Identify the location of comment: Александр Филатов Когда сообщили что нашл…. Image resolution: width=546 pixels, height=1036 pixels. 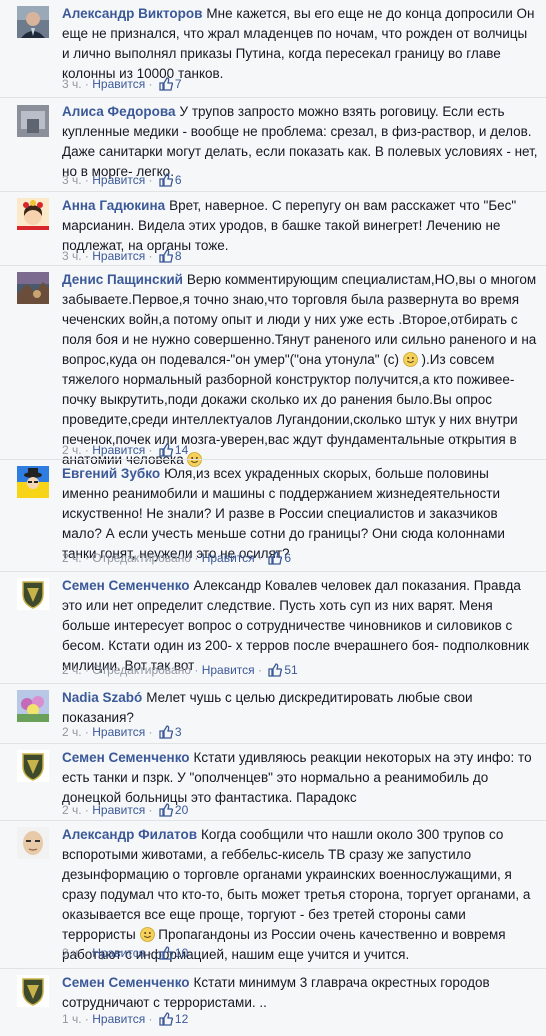
(273, 894).